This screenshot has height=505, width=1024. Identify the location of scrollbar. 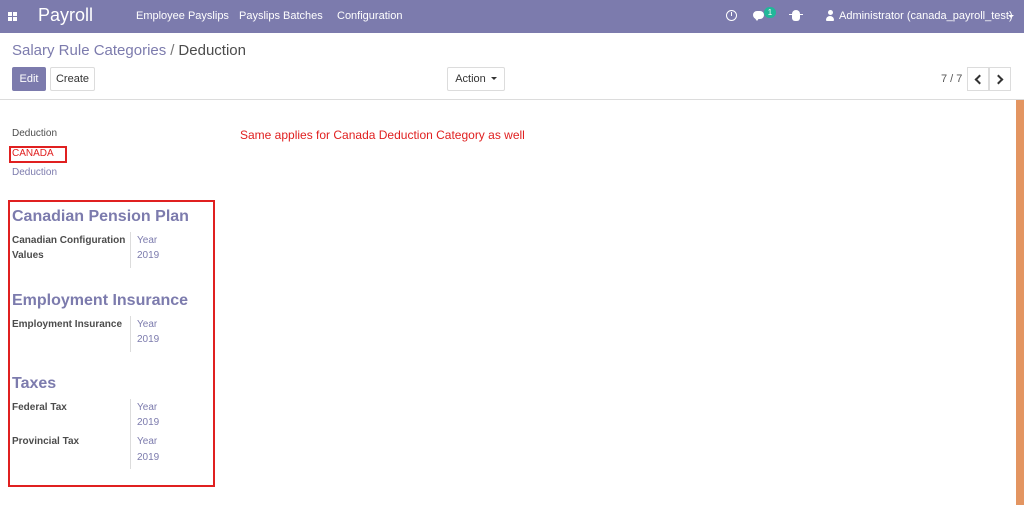
(1020, 302).